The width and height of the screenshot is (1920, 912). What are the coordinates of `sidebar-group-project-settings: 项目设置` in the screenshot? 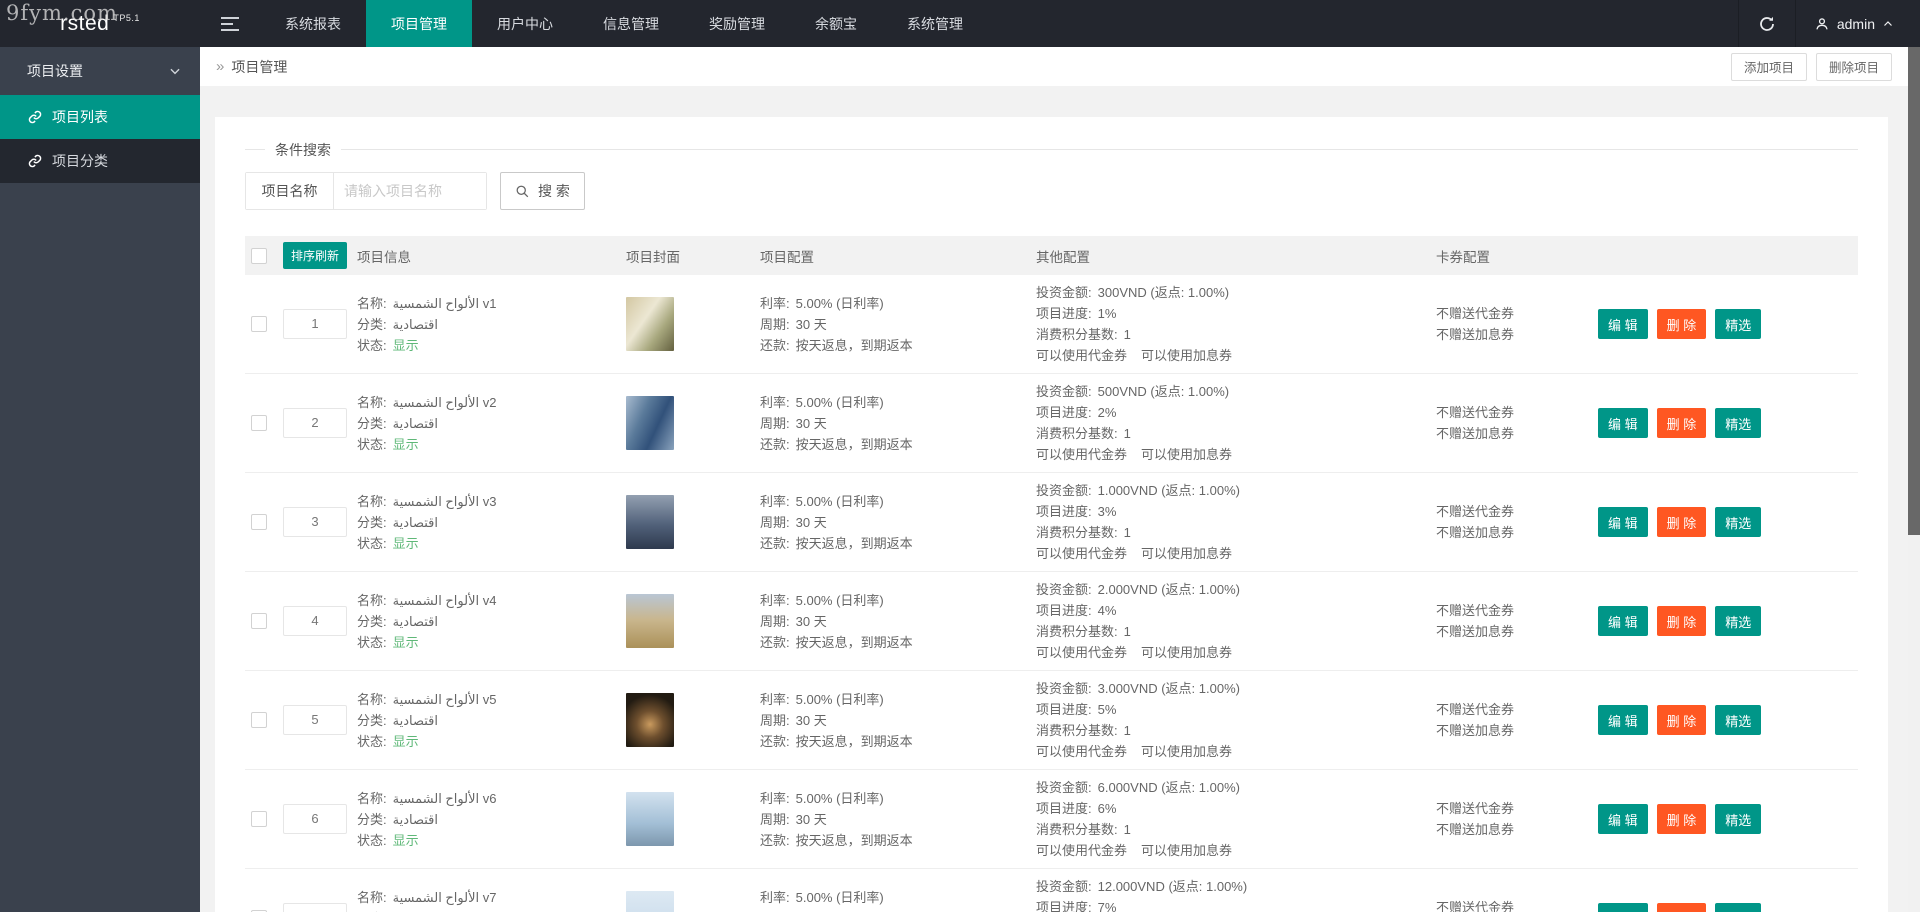 It's located at (100, 71).